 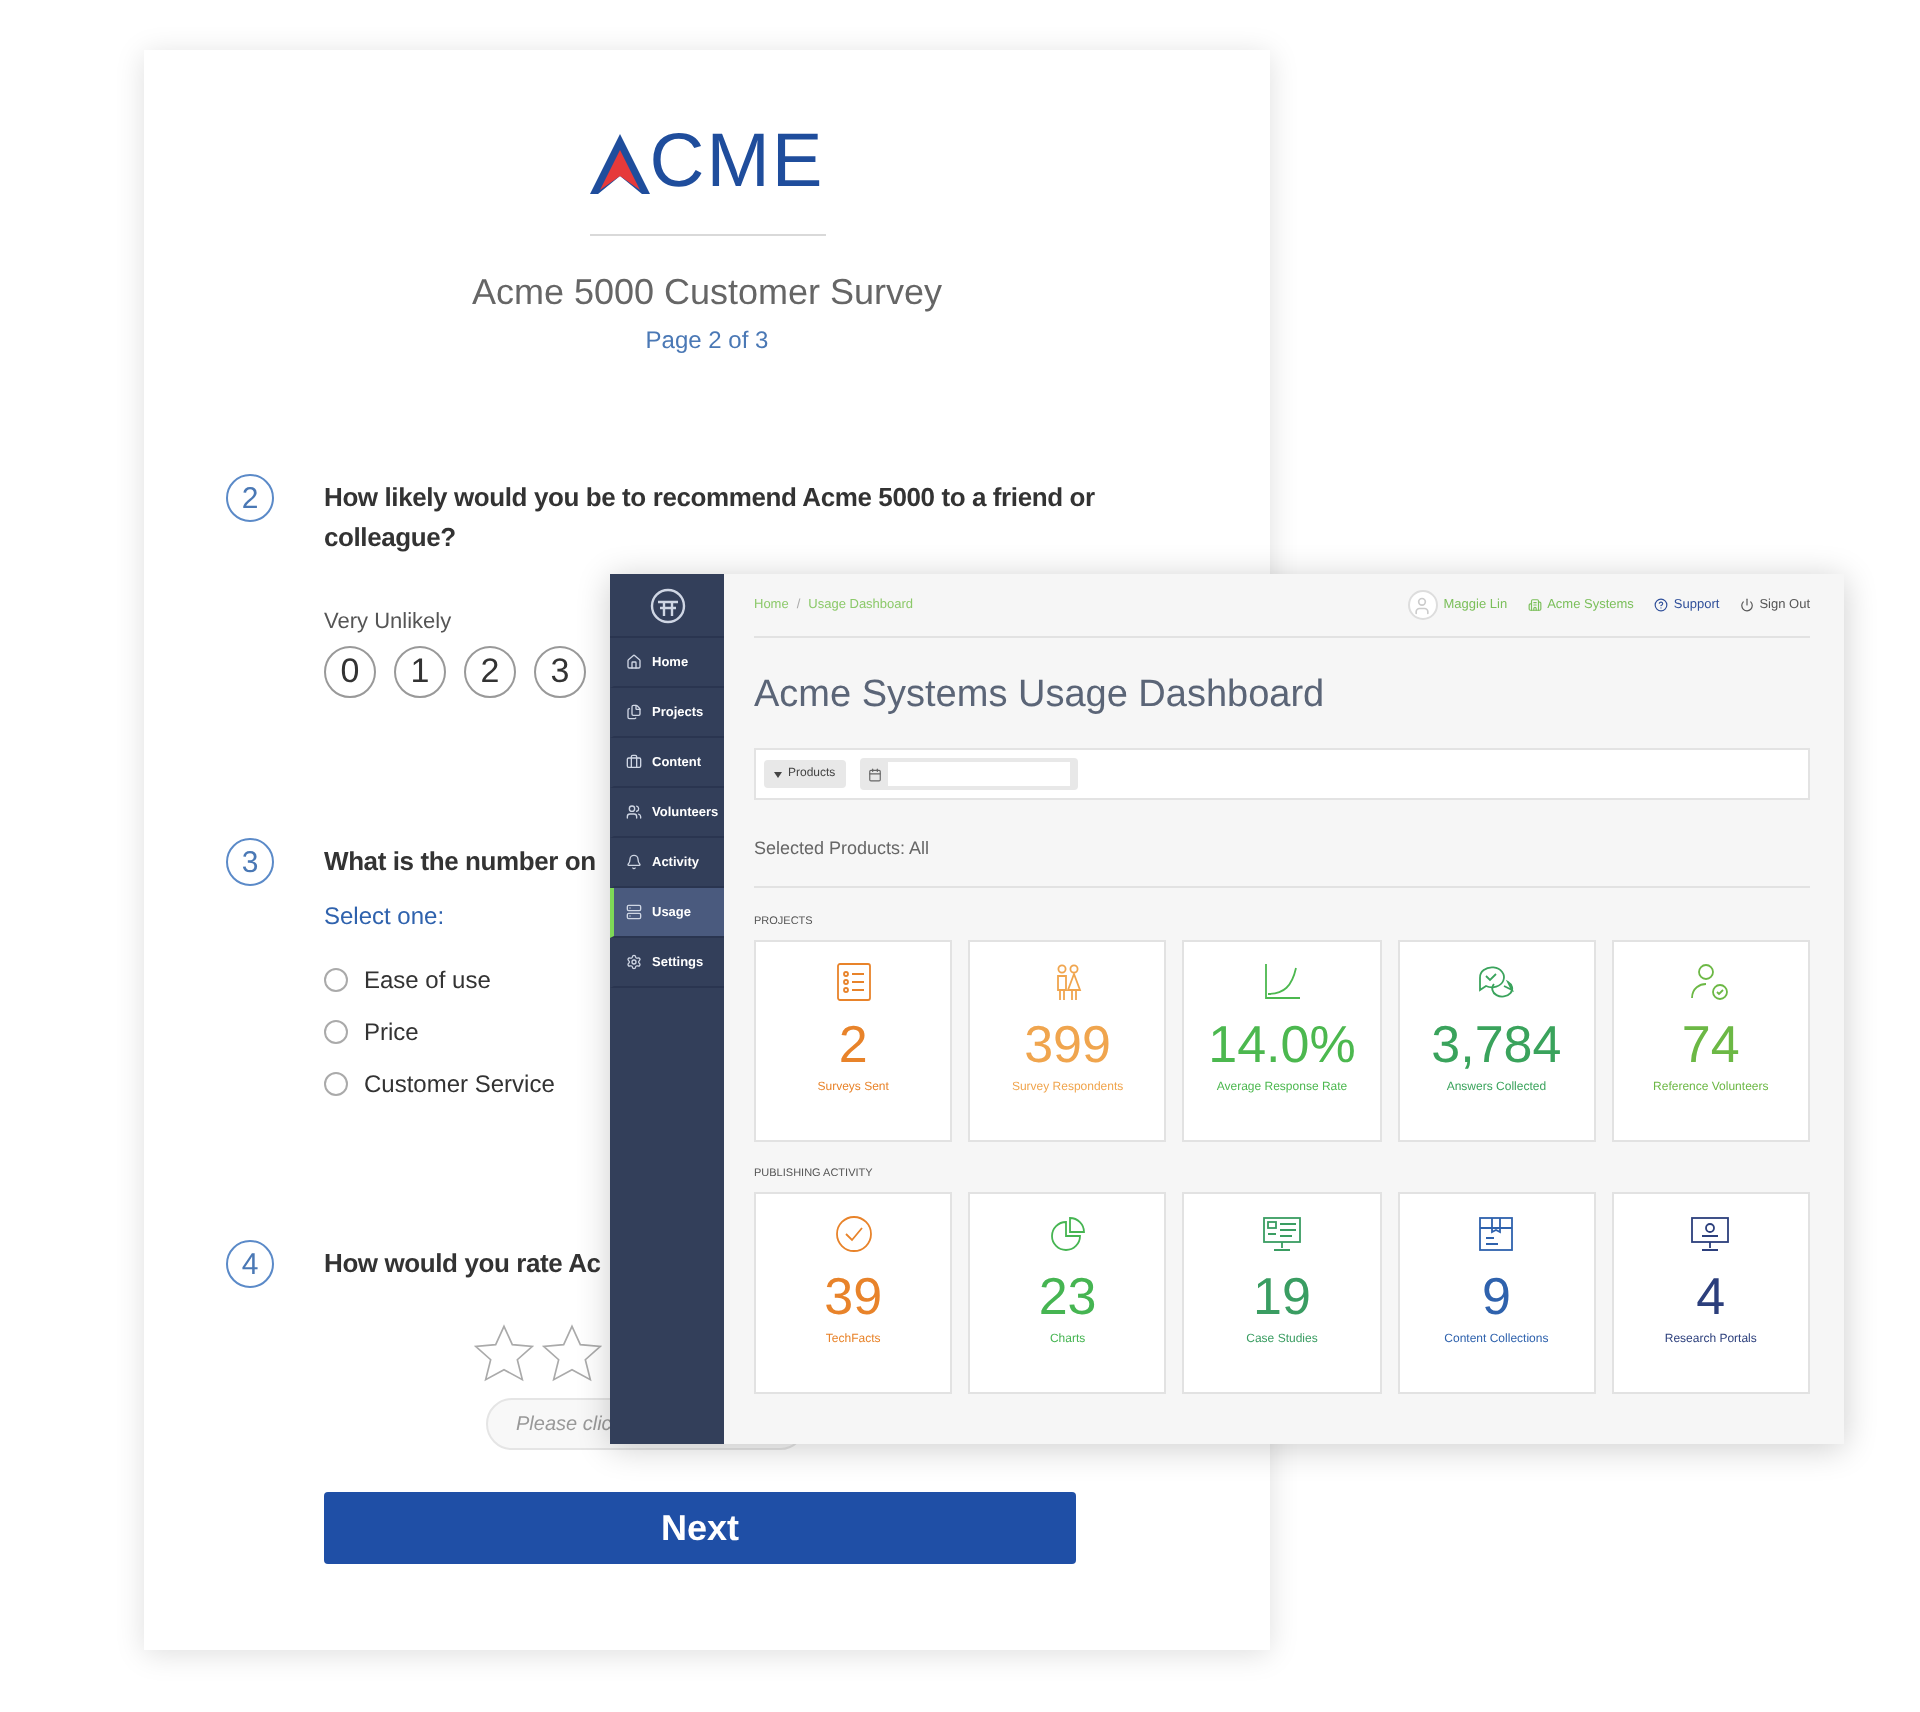 What do you see at coordinates (560, 672) in the screenshot?
I see `scale-option: 3` at bounding box center [560, 672].